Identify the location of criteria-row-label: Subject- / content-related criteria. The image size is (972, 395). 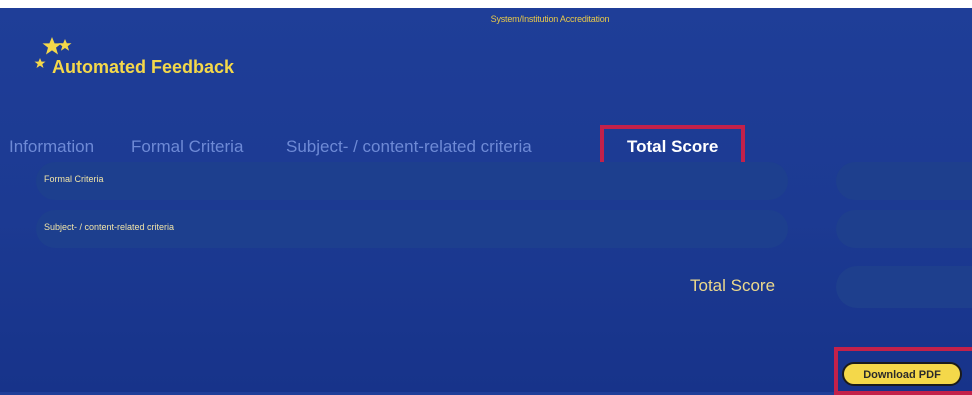
(109, 227).